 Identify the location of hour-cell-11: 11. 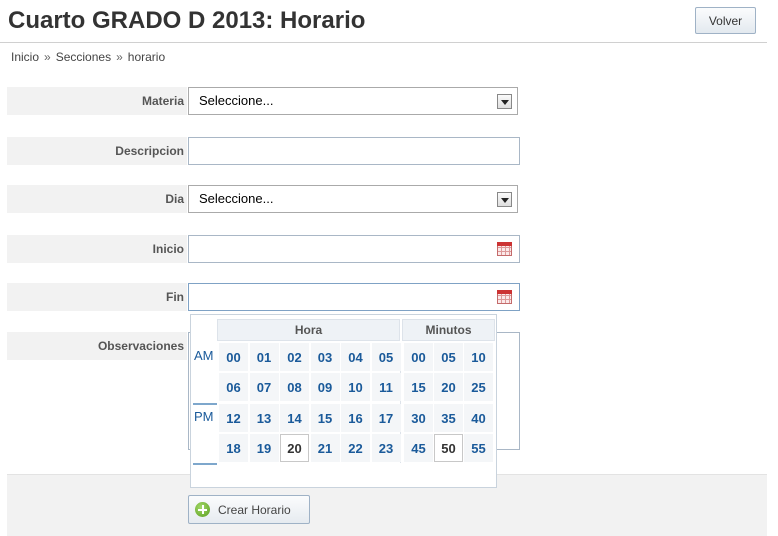
(386, 387).